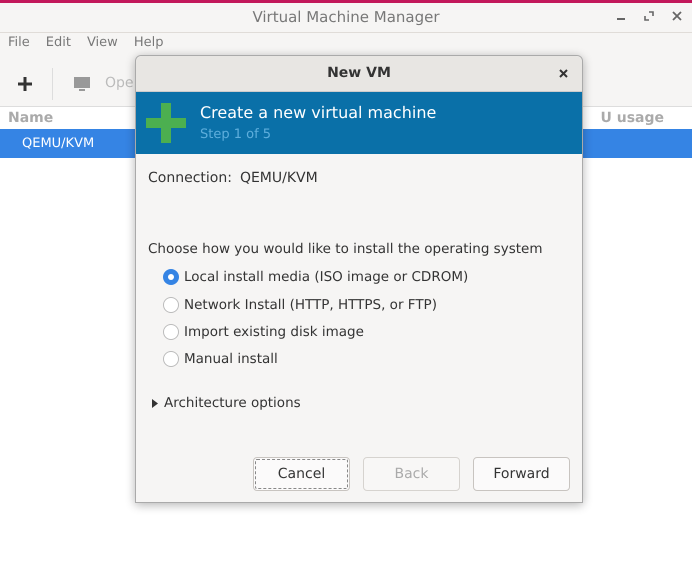 This screenshot has width=692, height=588. I want to click on radio-option: Manual install, so click(366, 359).